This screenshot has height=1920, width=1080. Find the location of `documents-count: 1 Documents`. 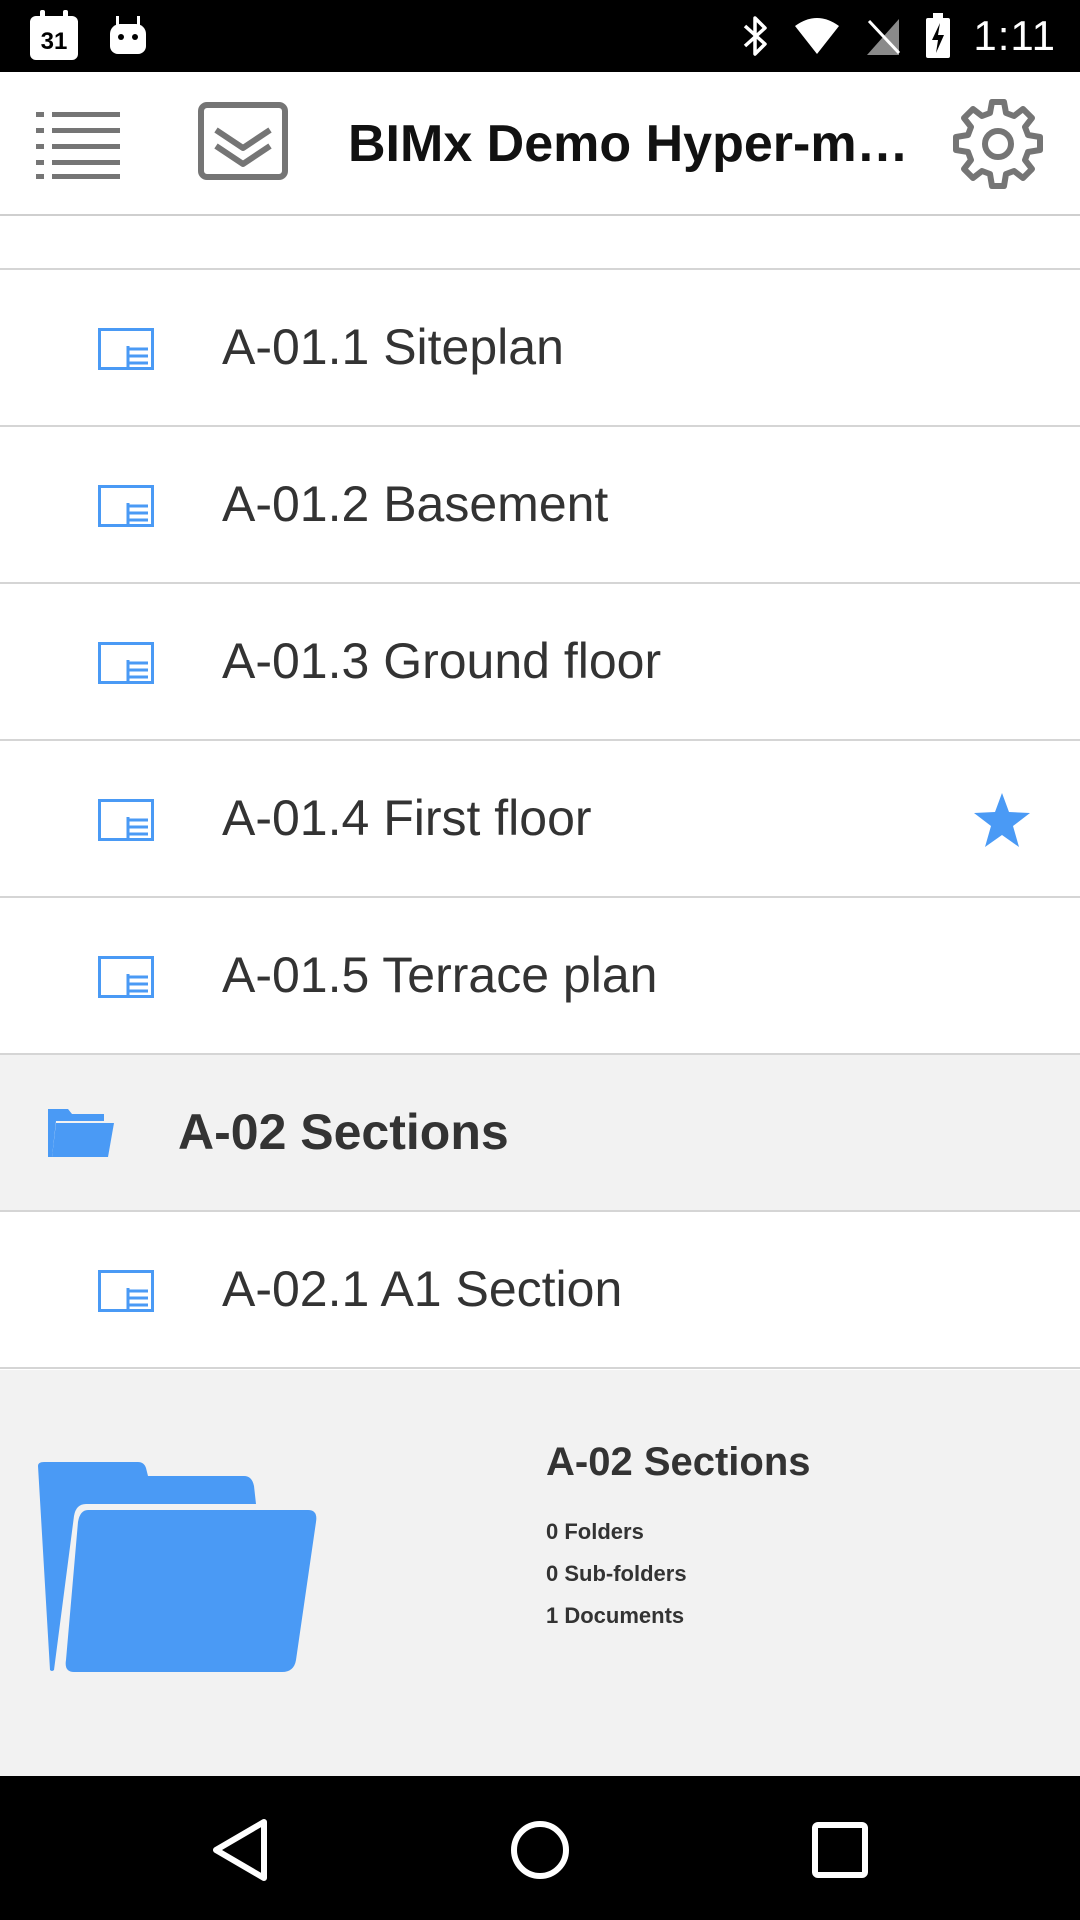

documents-count: 1 Documents is located at coordinates (615, 1615).